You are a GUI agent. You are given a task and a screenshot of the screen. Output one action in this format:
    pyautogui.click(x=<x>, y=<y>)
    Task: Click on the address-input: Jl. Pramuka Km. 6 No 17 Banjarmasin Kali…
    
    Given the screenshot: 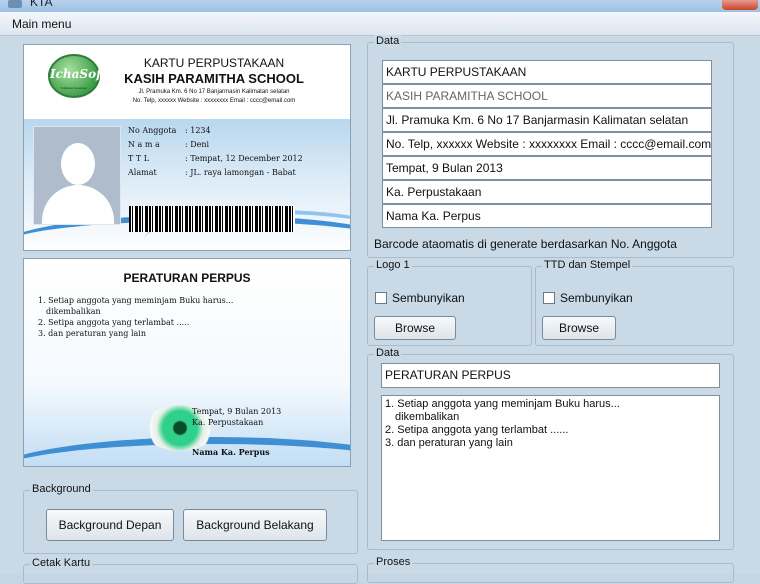 What is the action you would take?
    pyautogui.click(x=547, y=120)
    